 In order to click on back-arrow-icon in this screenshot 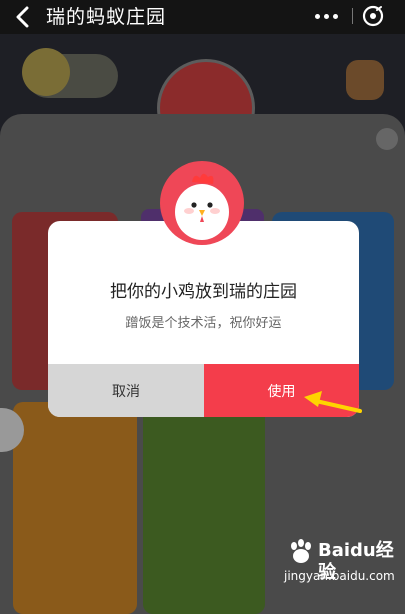, I will do `click(24, 17)`.